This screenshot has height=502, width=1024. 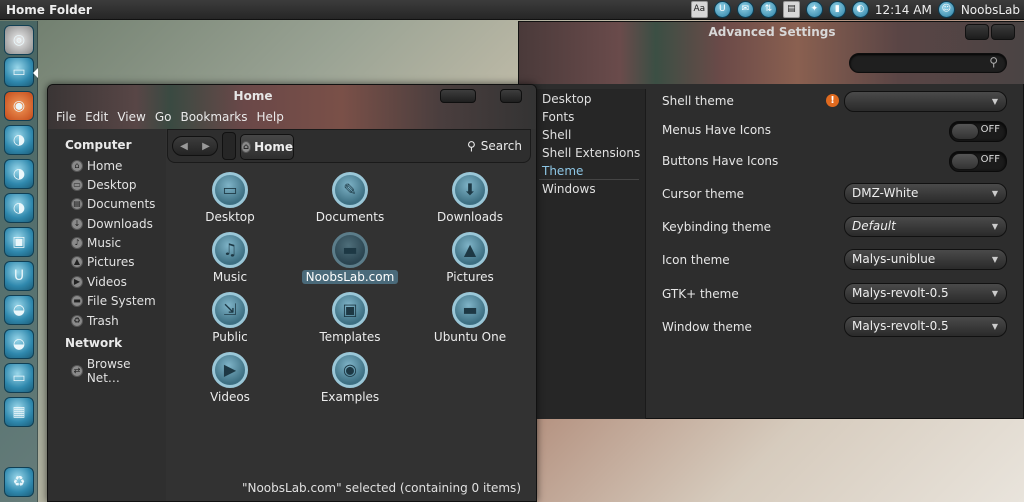 I want to click on file-item-pictures: ▲ Pictures, so click(x=470, y=258).